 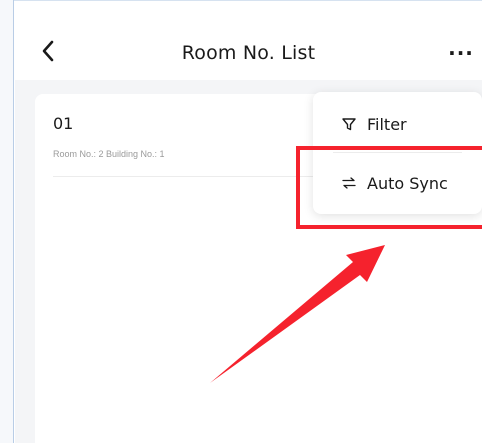 I want to click on room-number: 01, so click(x=63, y=123).